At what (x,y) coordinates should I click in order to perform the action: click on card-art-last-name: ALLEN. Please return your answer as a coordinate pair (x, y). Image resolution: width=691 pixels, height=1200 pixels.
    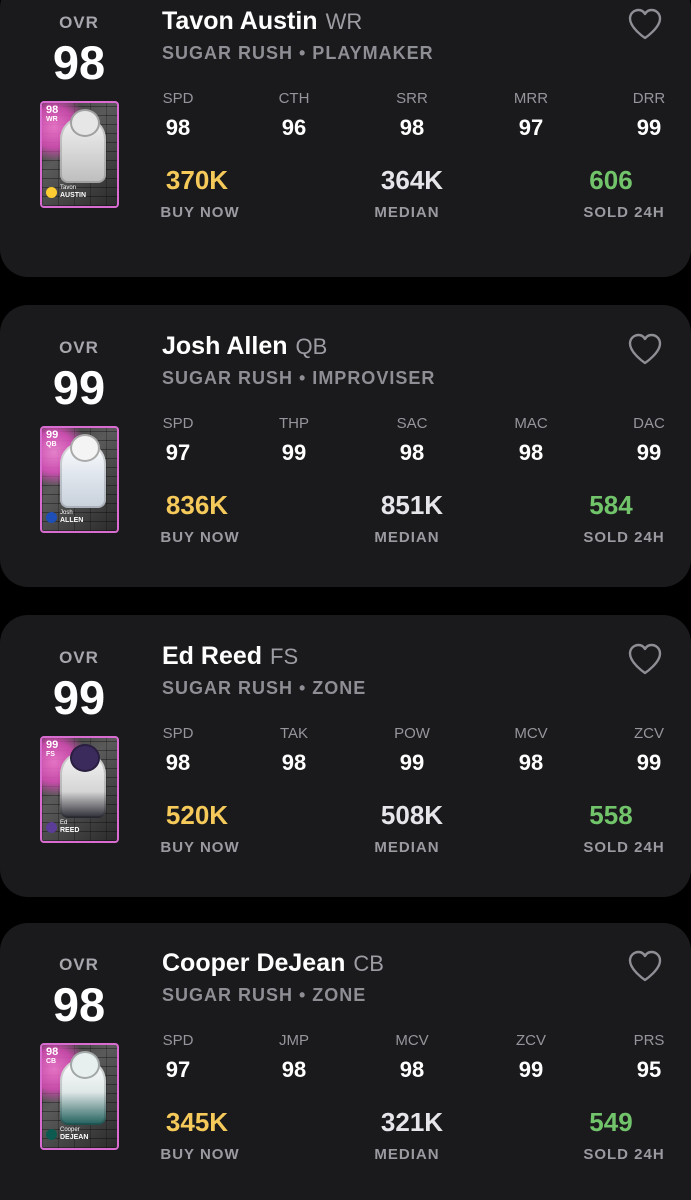
    Looking at the image, I should click on (72, 520).